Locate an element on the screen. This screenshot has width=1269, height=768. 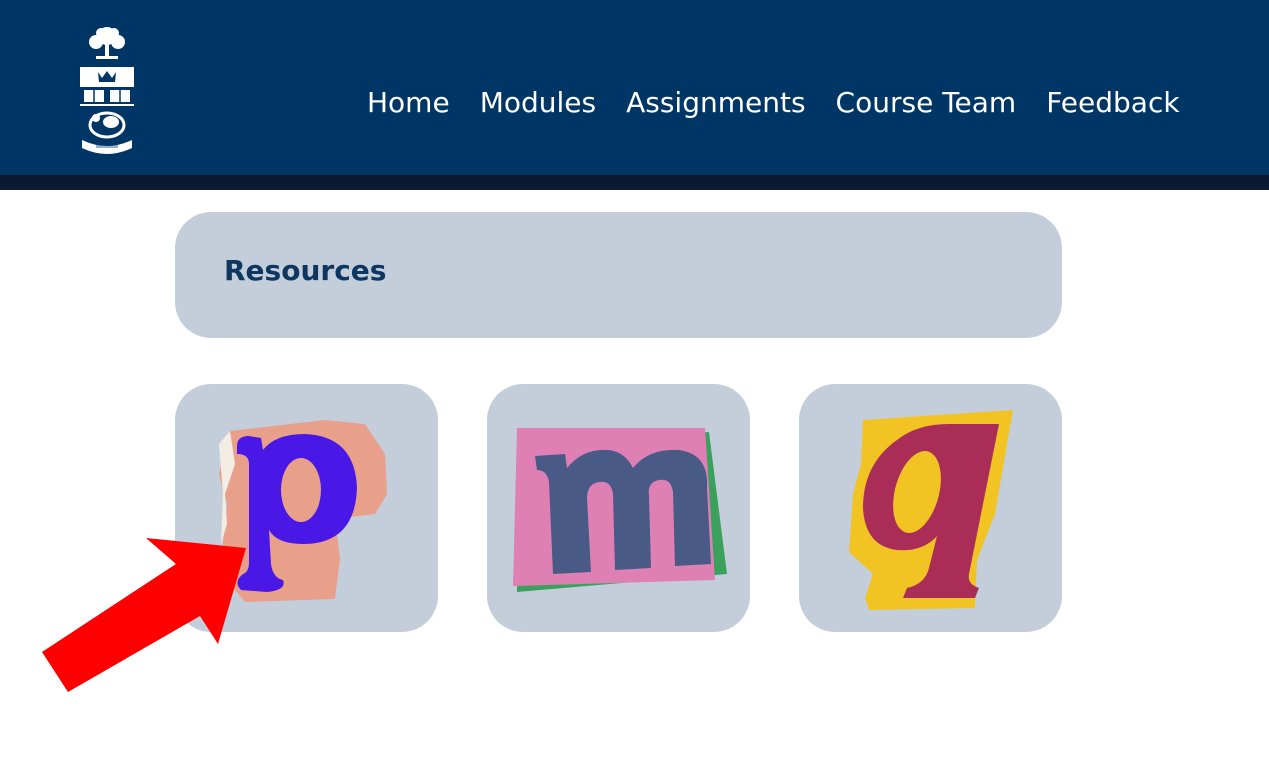
nav-modules: Modules is located at coordinates (538, 102).